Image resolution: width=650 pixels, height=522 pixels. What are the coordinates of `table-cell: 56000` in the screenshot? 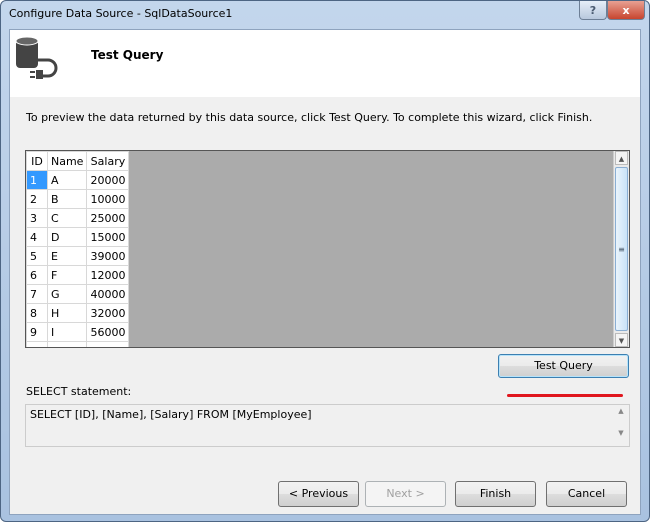 It's located at (108, 332).